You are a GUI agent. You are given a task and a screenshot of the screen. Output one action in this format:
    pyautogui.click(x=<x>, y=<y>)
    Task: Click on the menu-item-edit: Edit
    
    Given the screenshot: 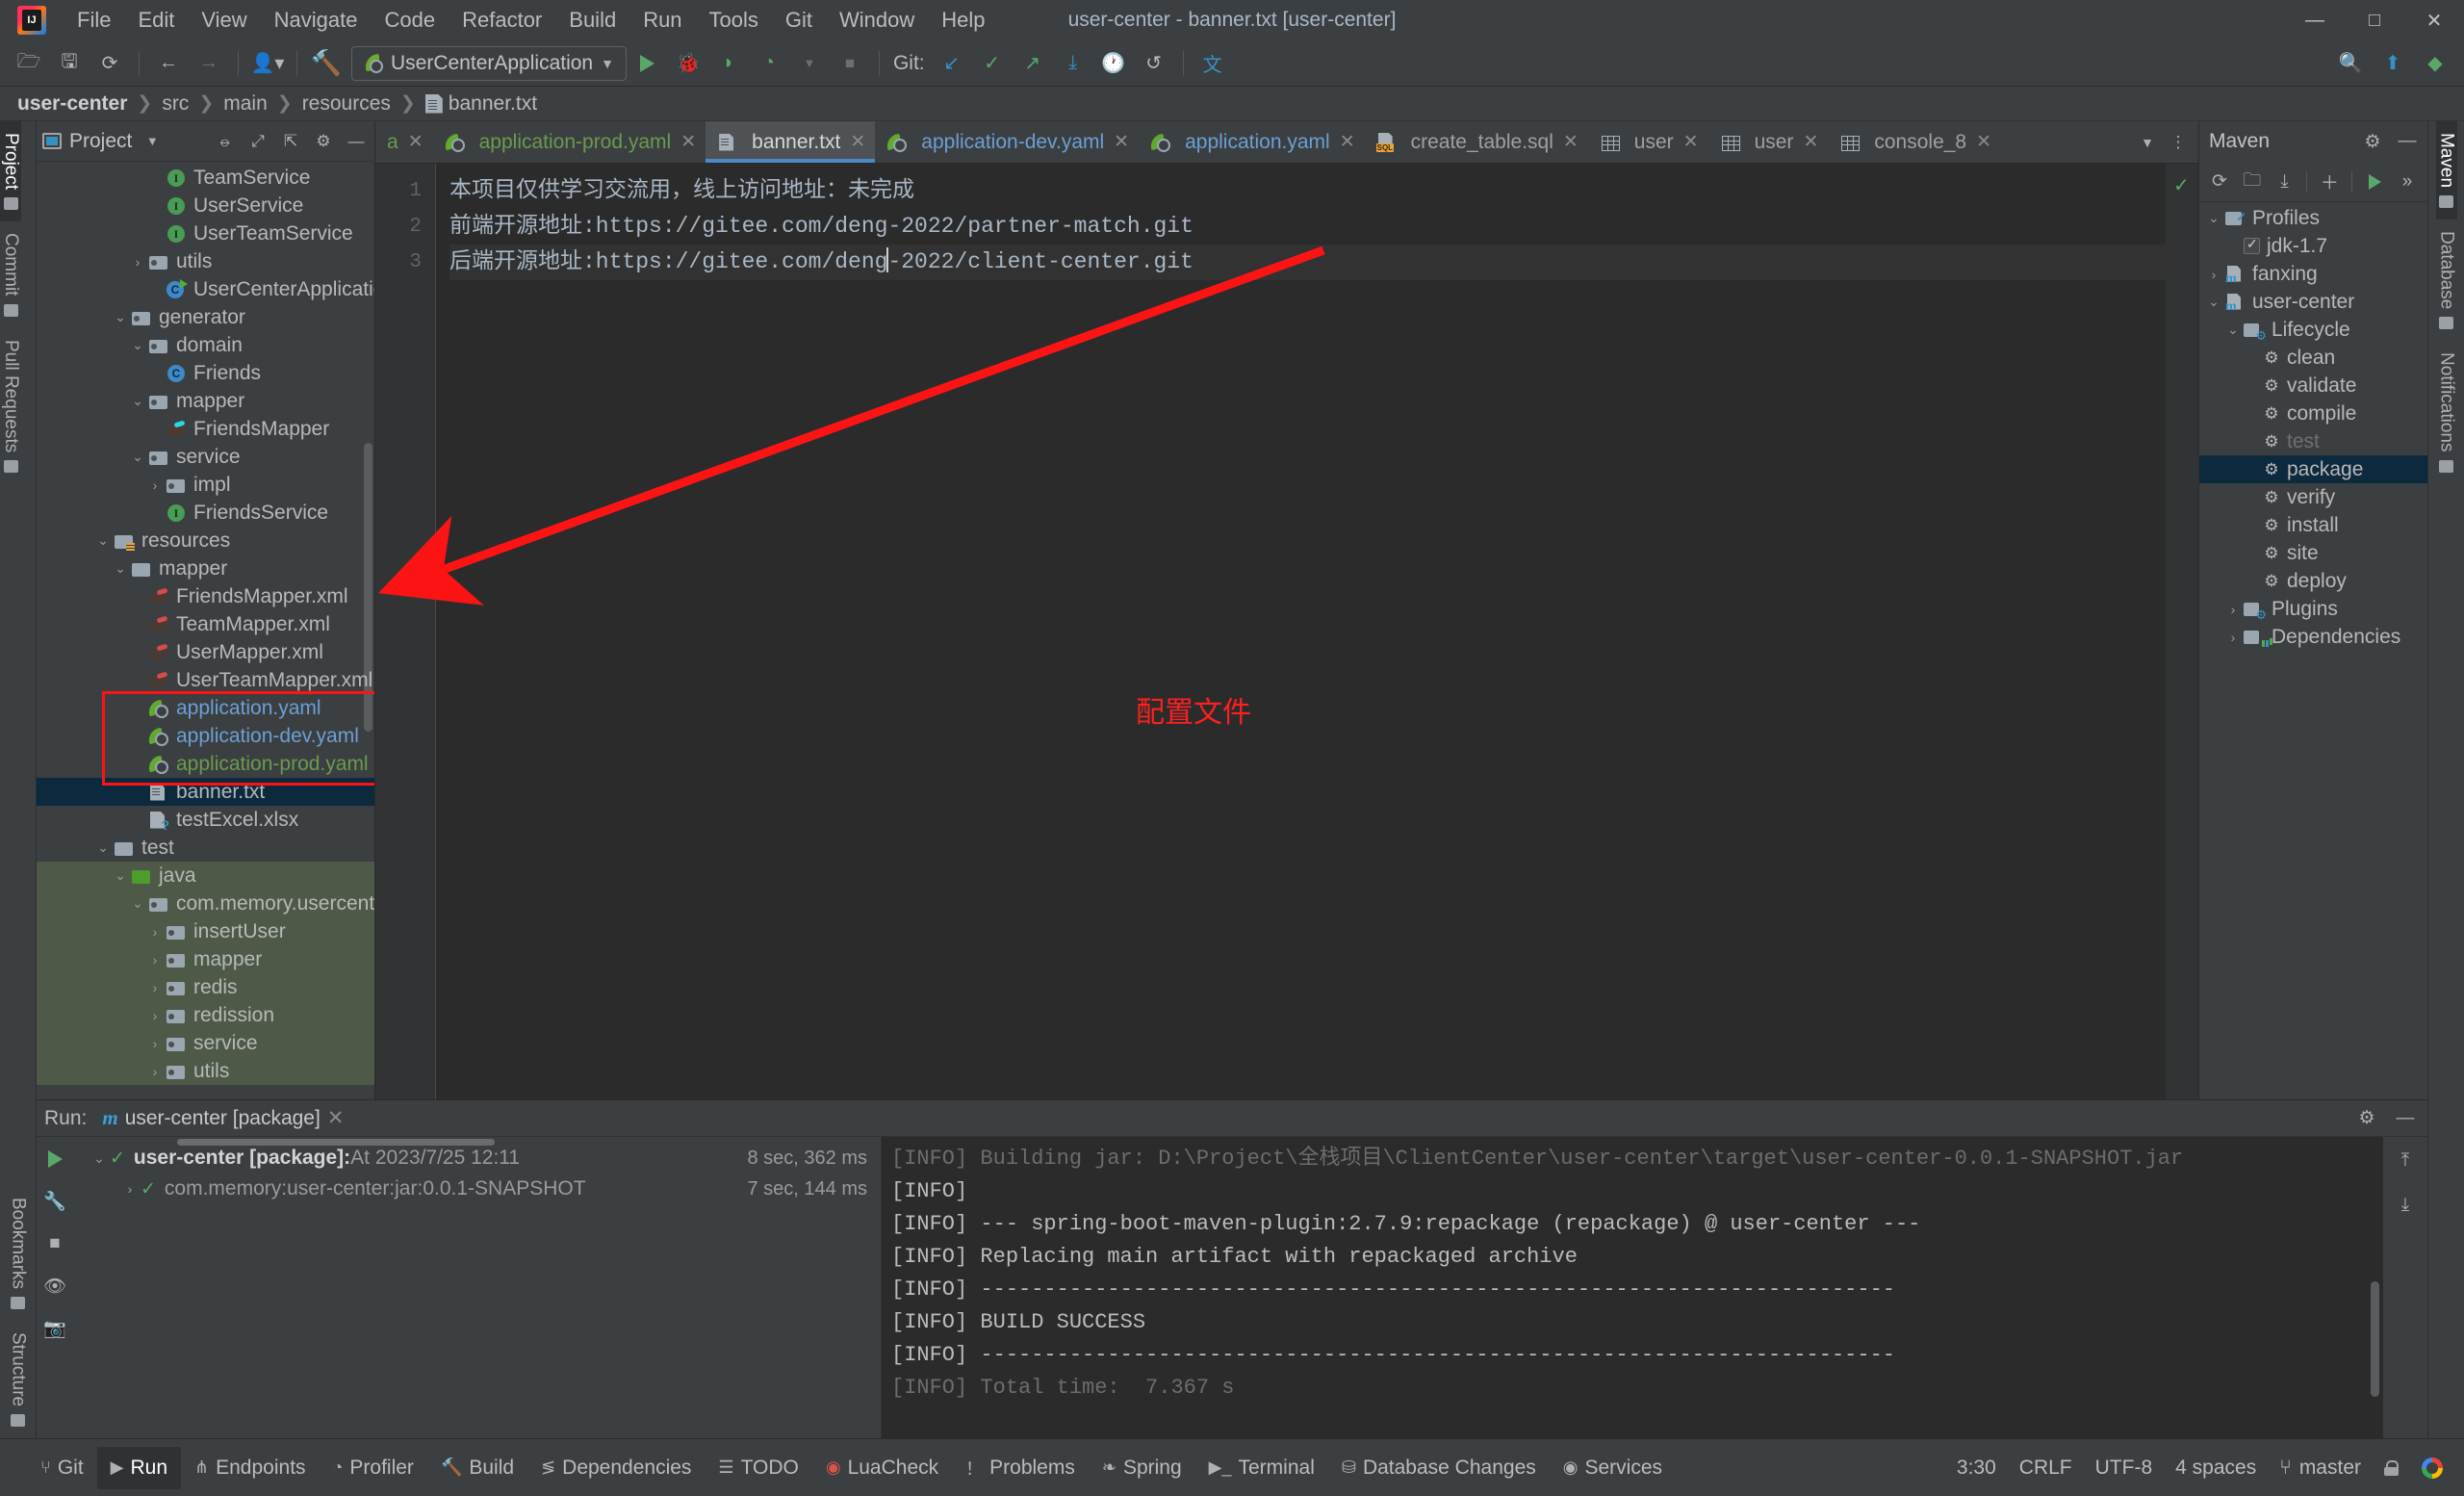 What is the action you would take?
    pyautogui.click(x=156, y=21)
    